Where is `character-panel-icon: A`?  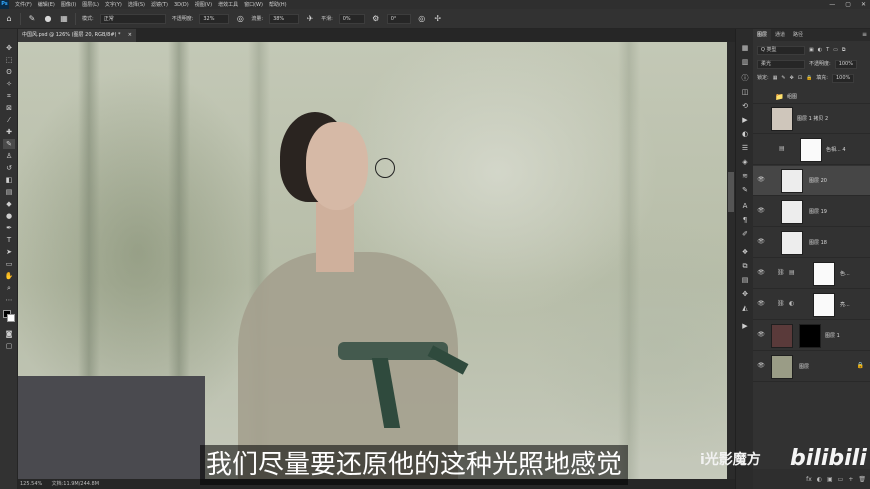
character-panel-icon: A is located at coordinates (745, 206).